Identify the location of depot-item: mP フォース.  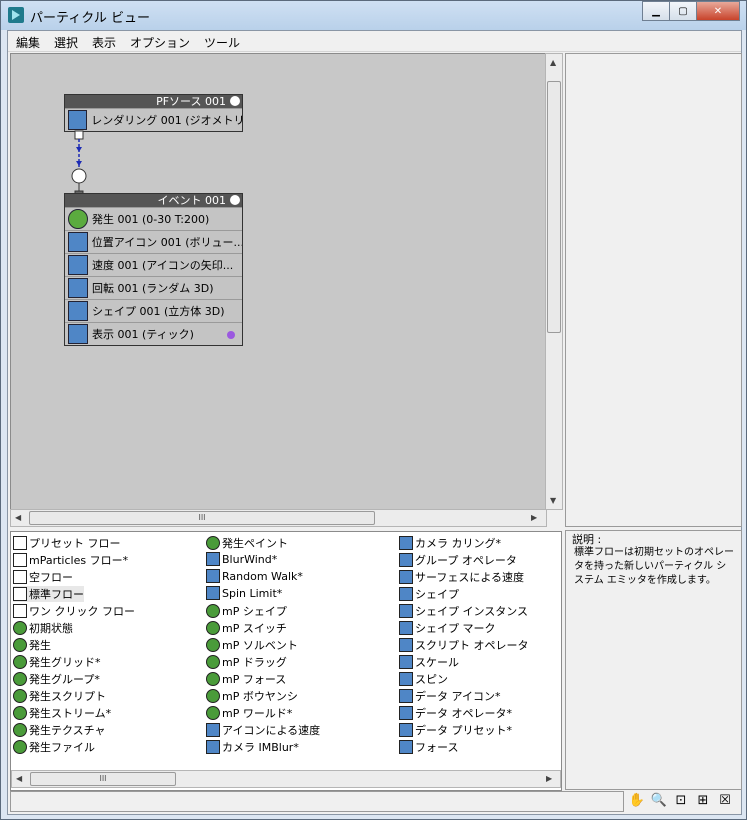
(246, 679).